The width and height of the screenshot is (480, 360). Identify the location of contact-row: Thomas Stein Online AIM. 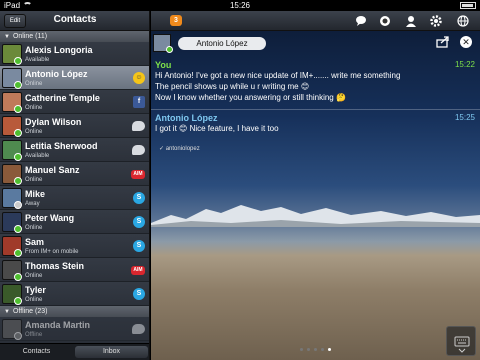
(74, 270).